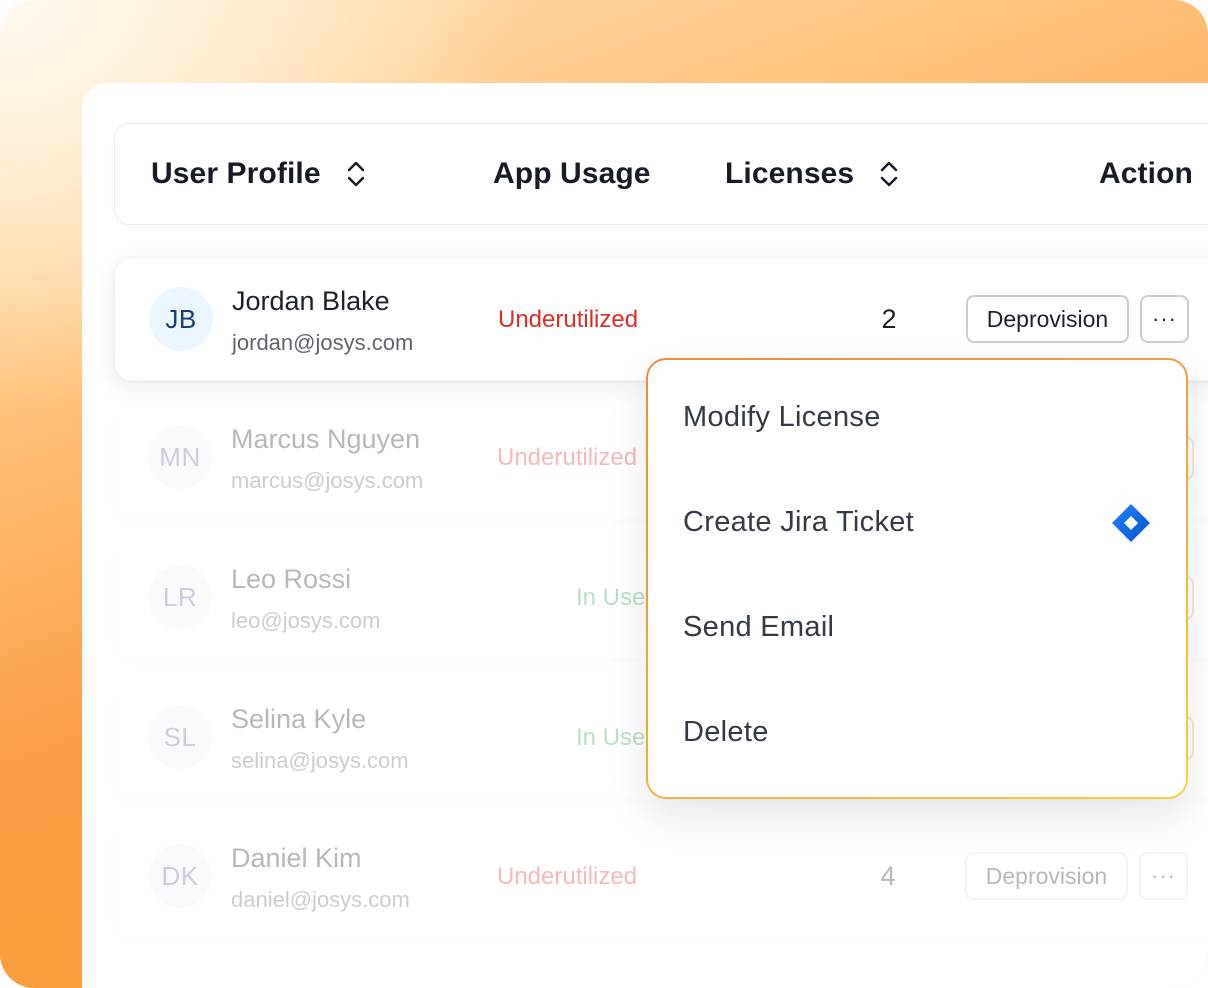 This screenshot has height=988, width=1208. Describe the element at coordinates (798, 522) in the screenshot. I see `menu-item-create-jira-ticket: Create Jira Ticket` at that location.